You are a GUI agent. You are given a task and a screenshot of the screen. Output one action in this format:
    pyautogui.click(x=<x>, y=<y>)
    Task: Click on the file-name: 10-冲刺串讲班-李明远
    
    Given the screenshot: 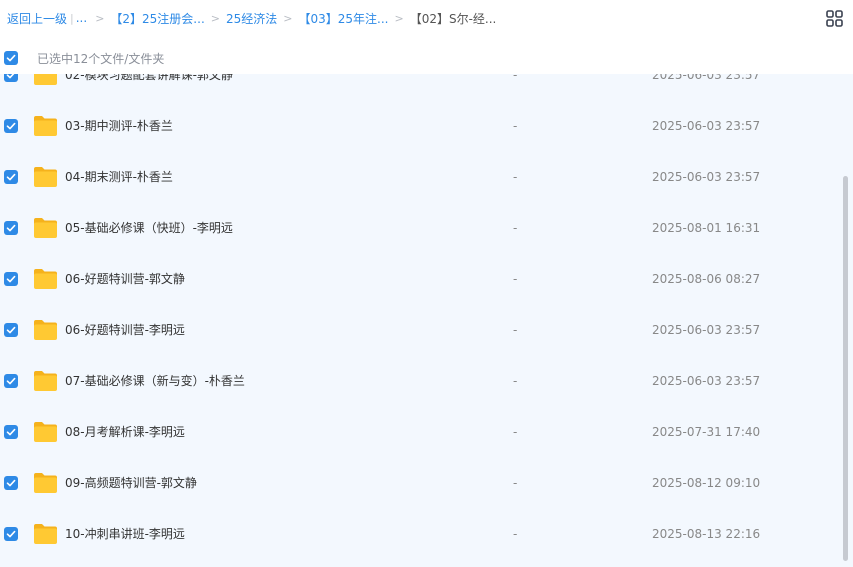 What is the action you would take?
    pyautogui.click(x=125, y=533)
    